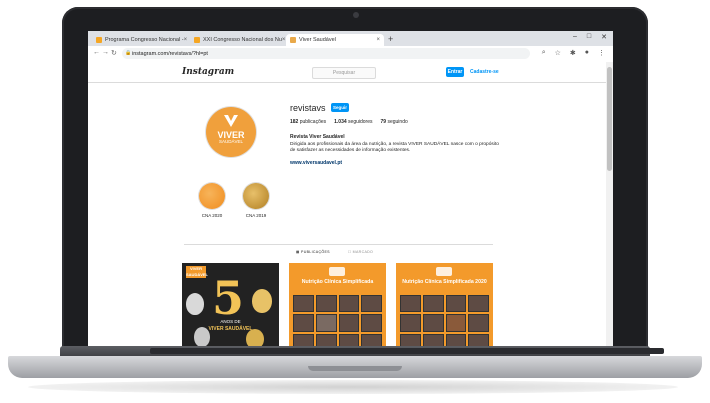 The image size is (710, 403). I want to click on post-brand: VIVER SAUDÁVEL, so click(230, 329).